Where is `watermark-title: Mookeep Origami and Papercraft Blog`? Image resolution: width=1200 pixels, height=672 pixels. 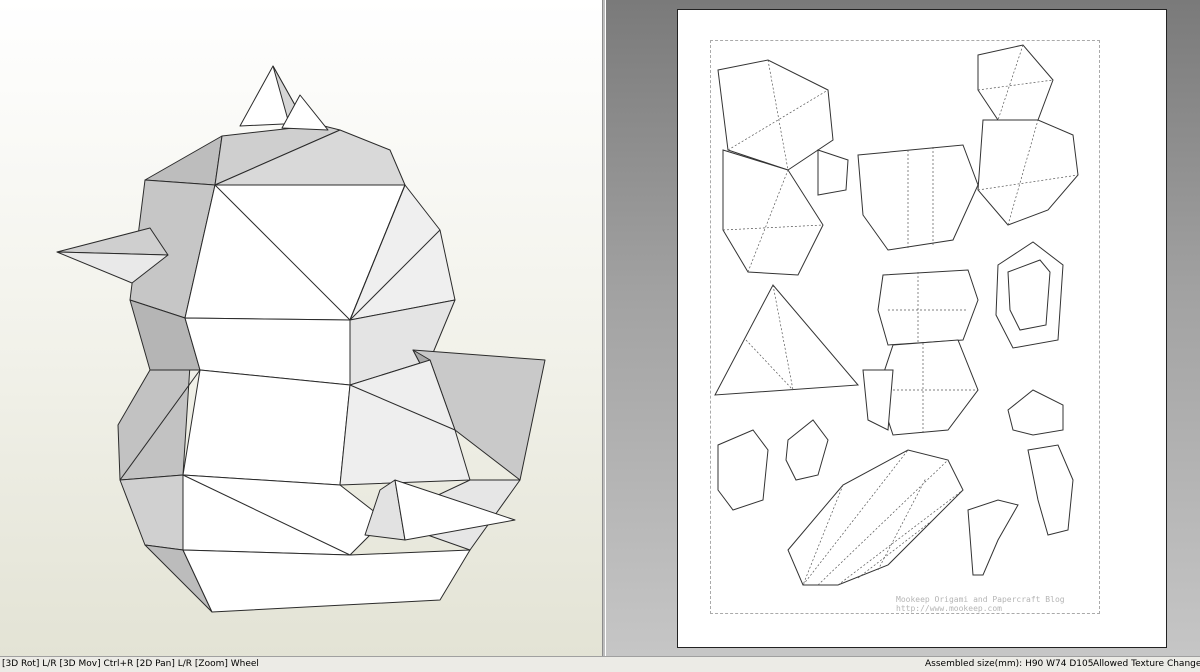
watermark-title: Mookeep Origami and Papercraft Blog is located at coordinates (980, 599).